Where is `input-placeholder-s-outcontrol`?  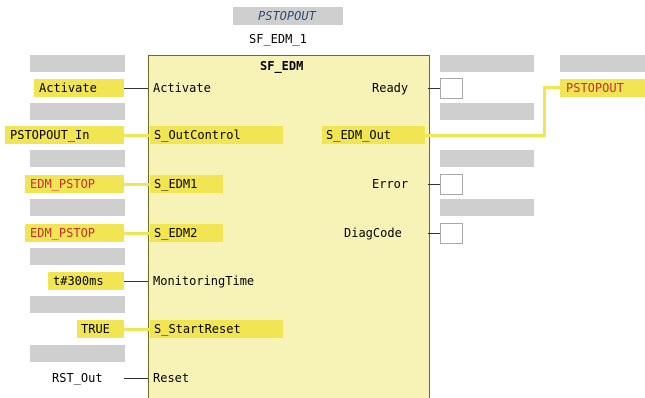 input-placeholder-s-outcontrol is located at coordinates (77, 111).